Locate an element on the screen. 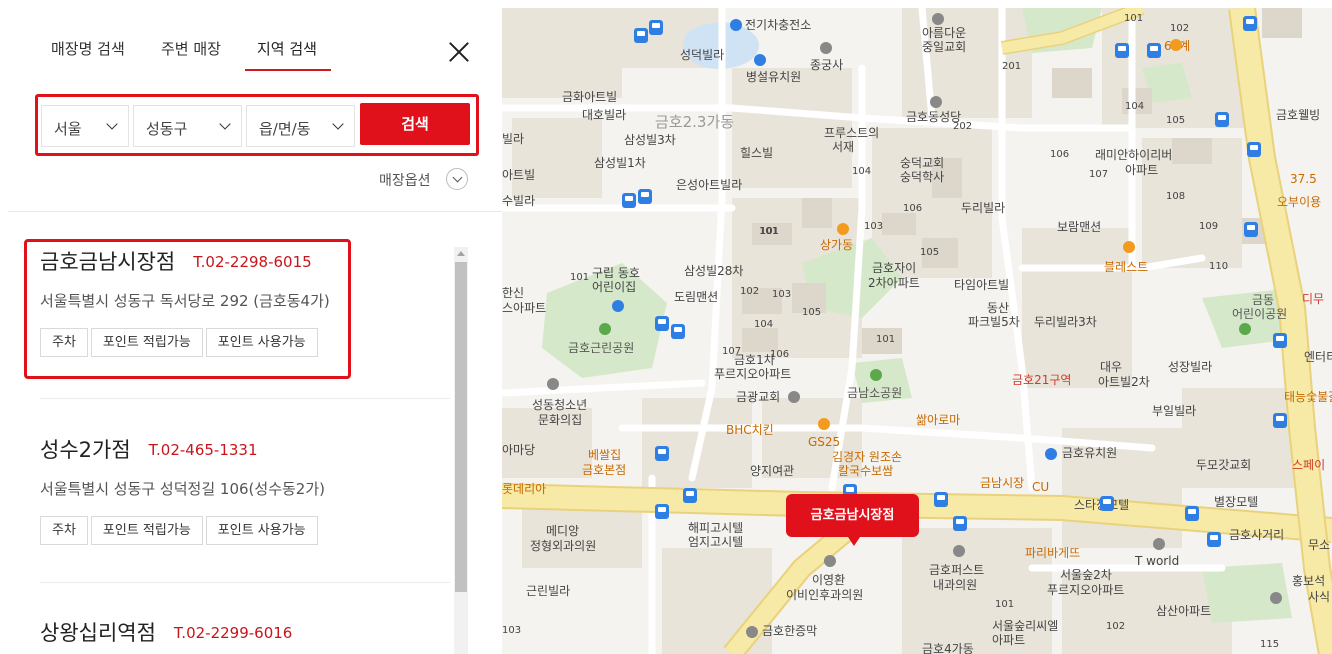 This screenshot has height=654, width=1332. store-item: 상왕십리역점 T.02-2299-6016 is located at coordinates (245, 632).